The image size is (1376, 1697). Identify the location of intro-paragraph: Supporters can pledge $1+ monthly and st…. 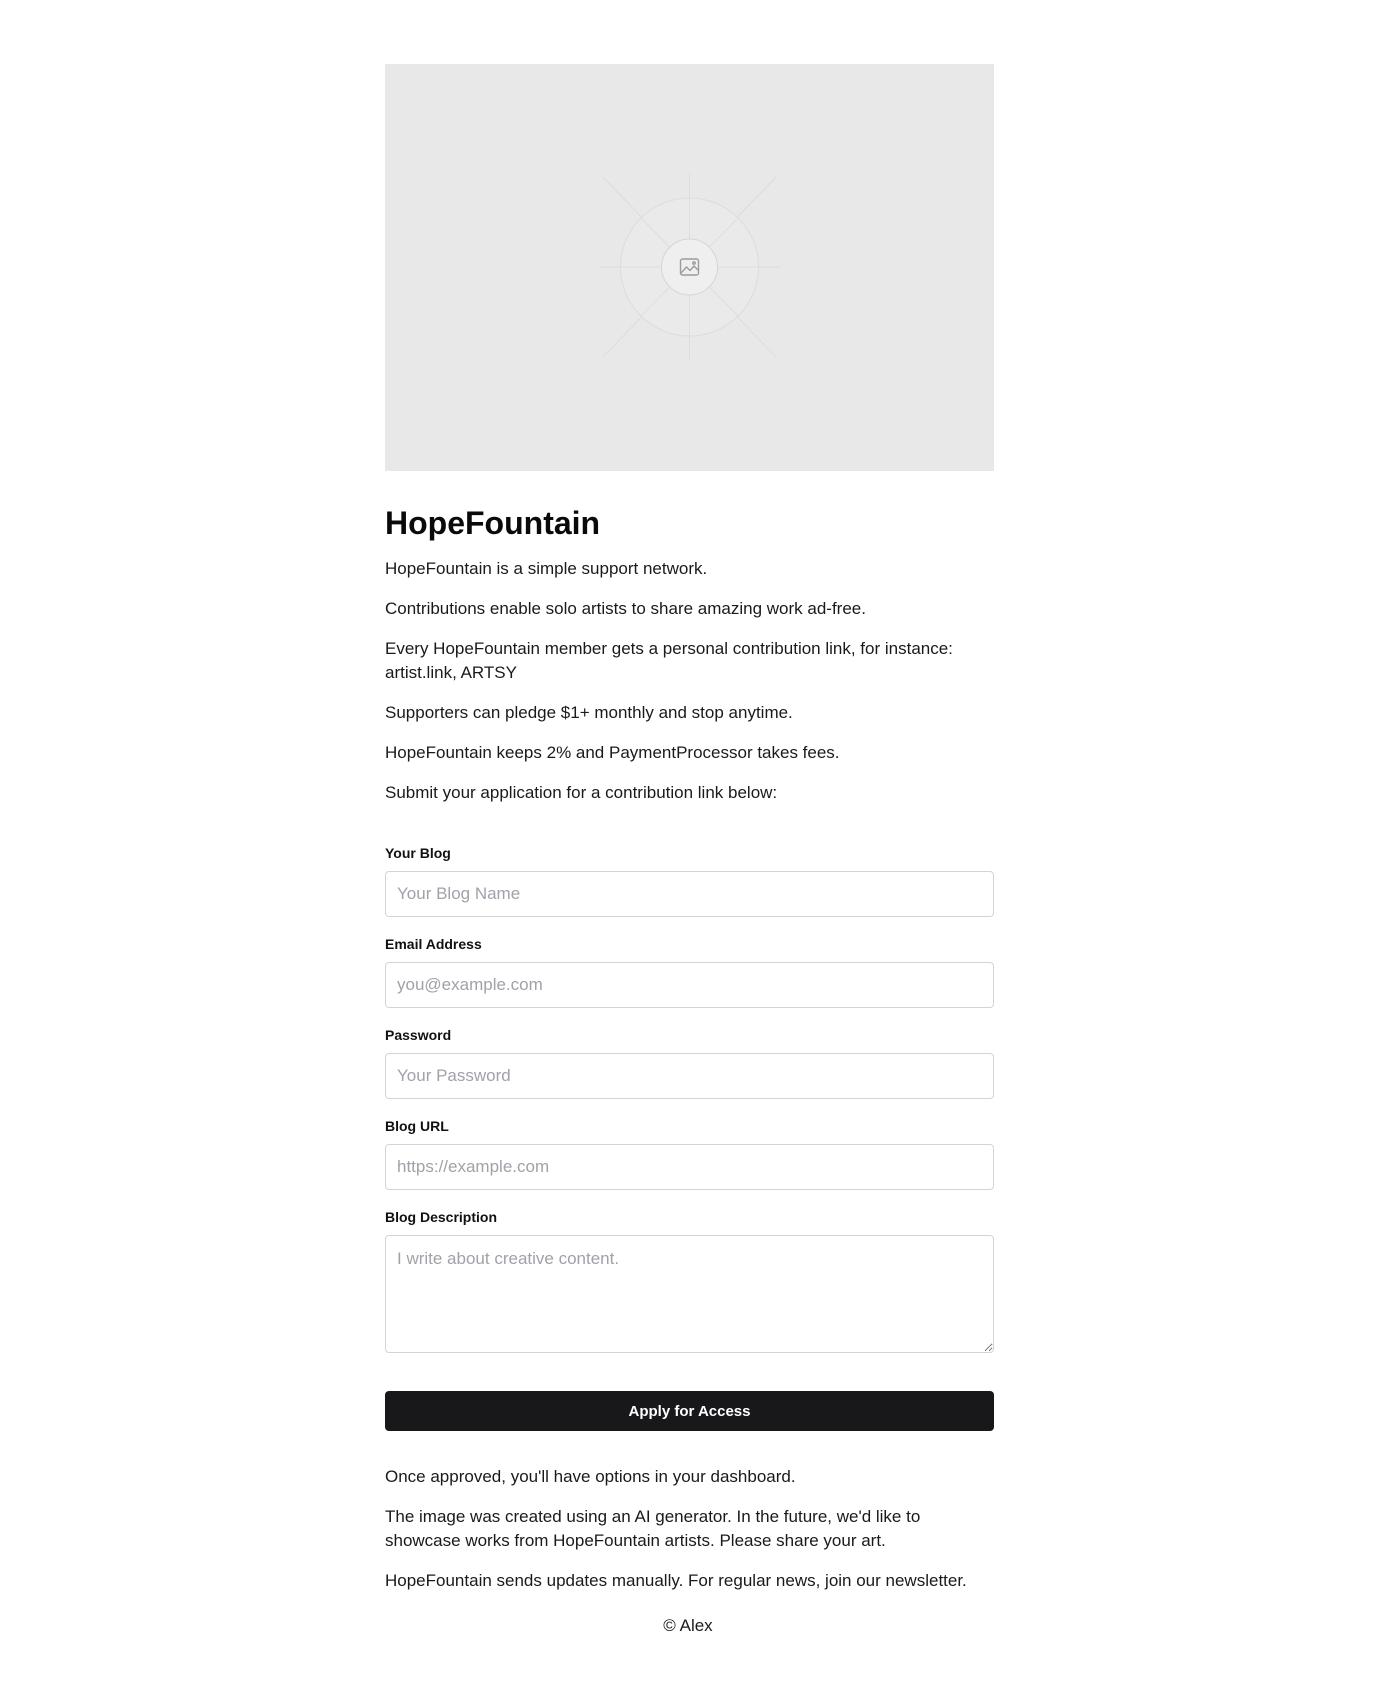
(589, 712).